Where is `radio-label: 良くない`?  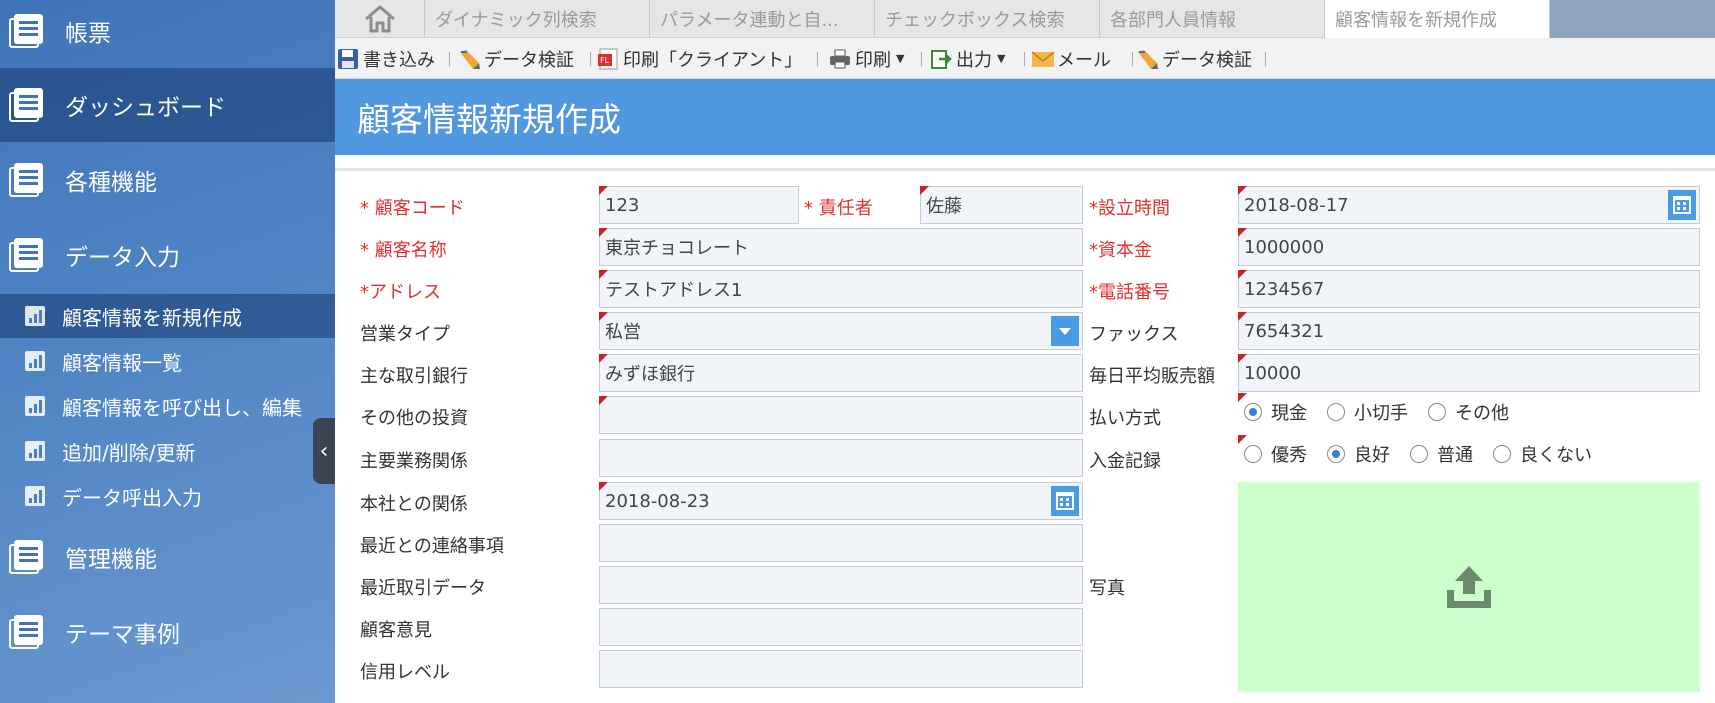
radio-label: 良くない is located at coordinates (1556, 455).